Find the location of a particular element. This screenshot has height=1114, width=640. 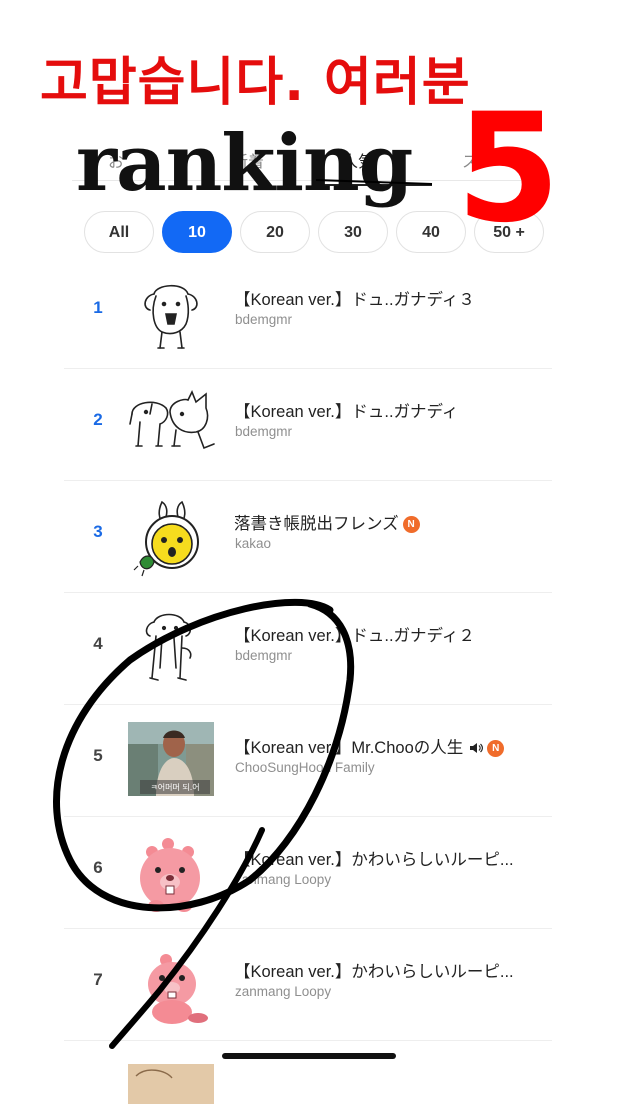

sticker-title-text: 落書き帳脱出フレンズ is located at coordinates (316, 524).